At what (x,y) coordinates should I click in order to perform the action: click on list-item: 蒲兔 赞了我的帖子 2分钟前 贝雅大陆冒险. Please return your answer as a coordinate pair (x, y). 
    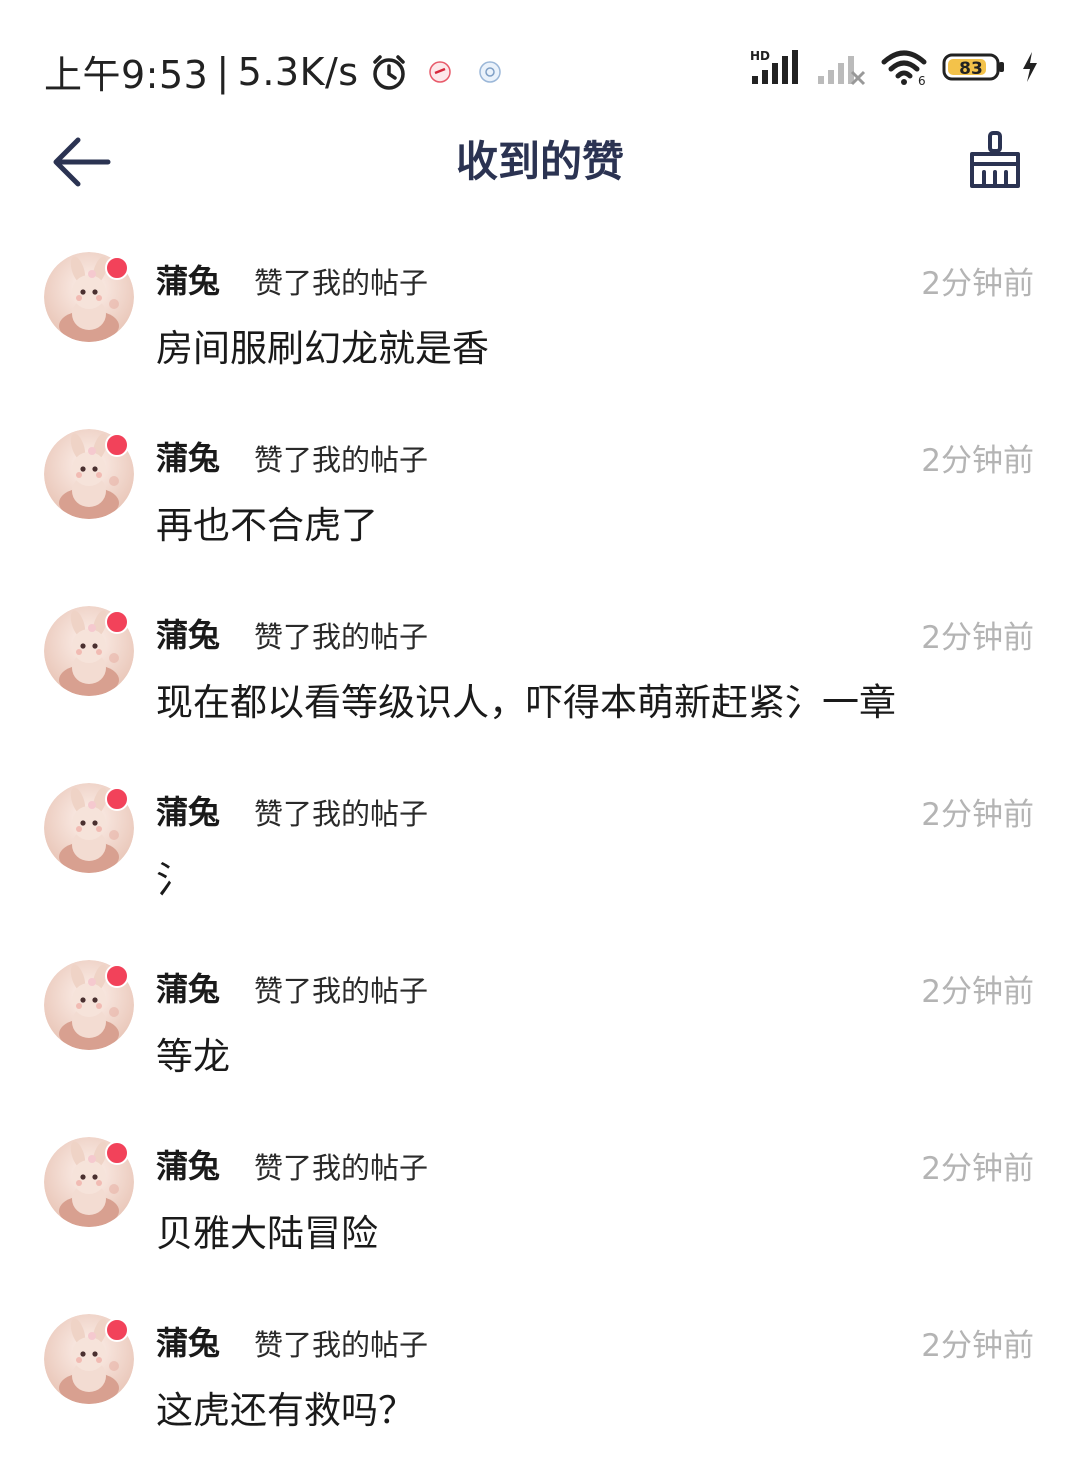
    Looking at the image, I should click on (540, 1203).